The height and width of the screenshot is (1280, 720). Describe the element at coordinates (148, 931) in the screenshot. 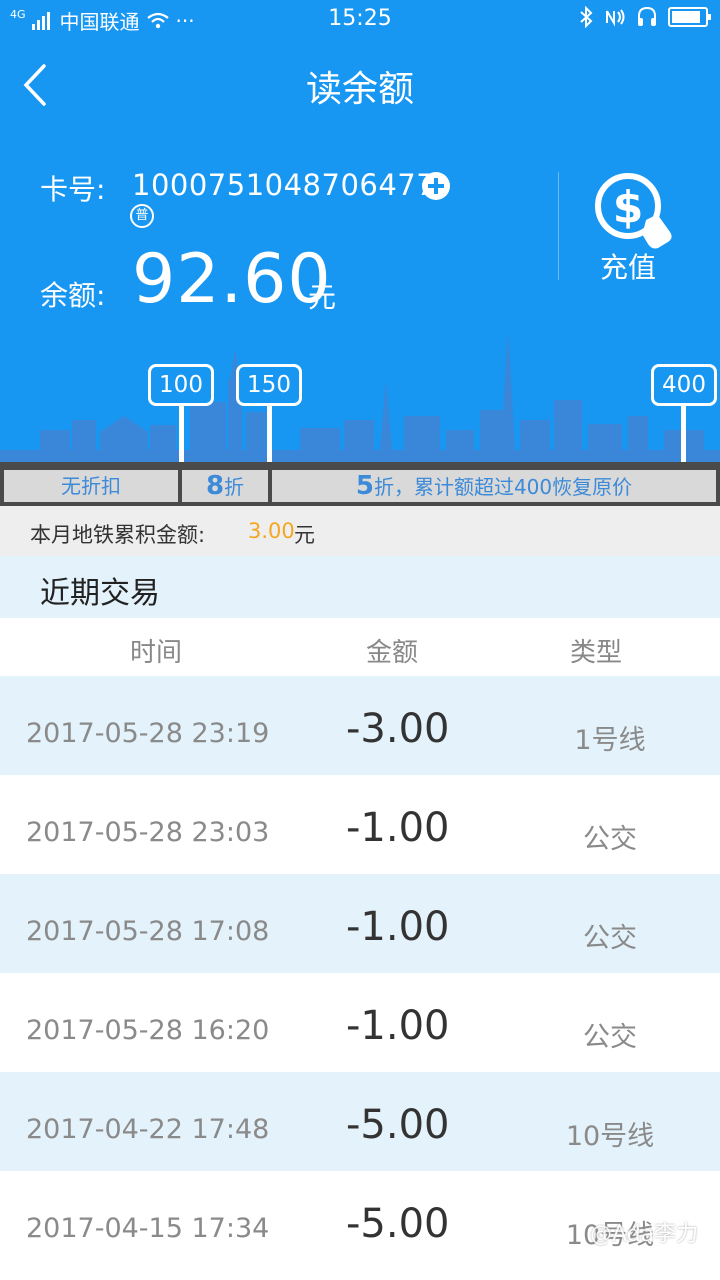

I see `row-time: 2017-05-28 17:08` at that location.